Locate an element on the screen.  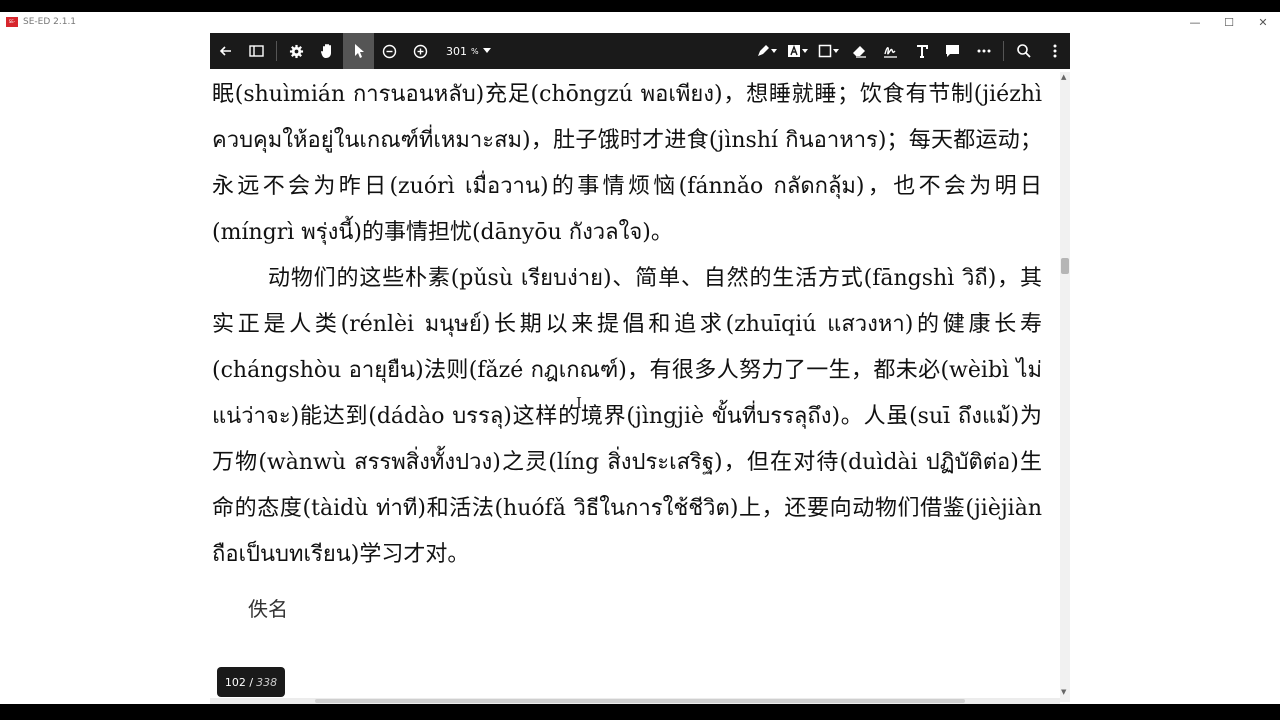
back-arrow-icon is located at coordinates (225, 51).